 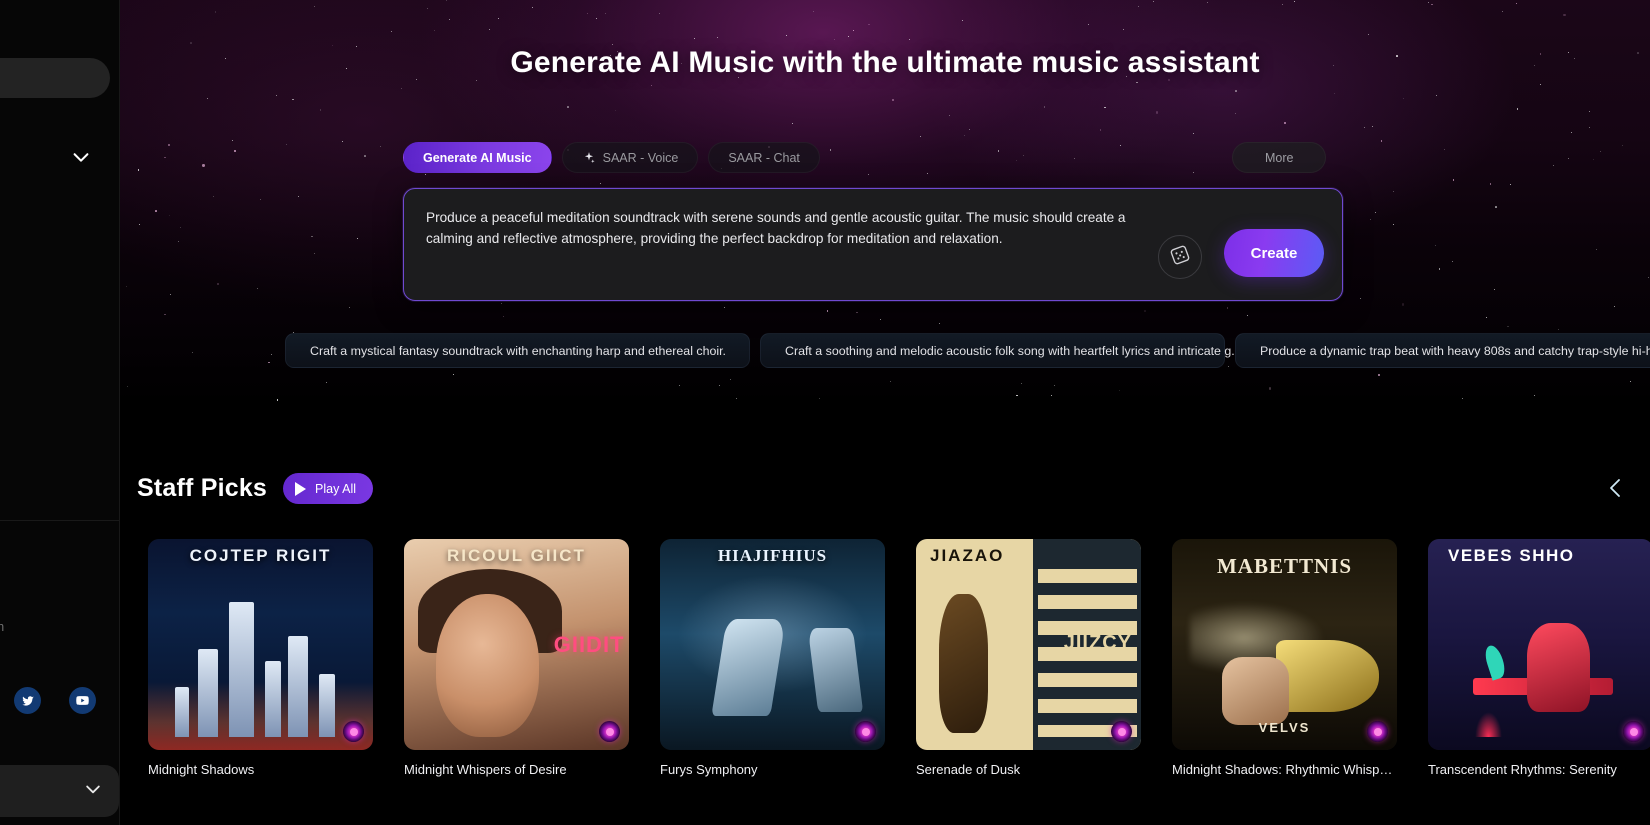 What do you see at coordinates (1028, 644) in the screenshot?
I see `track-thumbnail: JIIZCY JIAZAO` at bounding box center [1028, 644].